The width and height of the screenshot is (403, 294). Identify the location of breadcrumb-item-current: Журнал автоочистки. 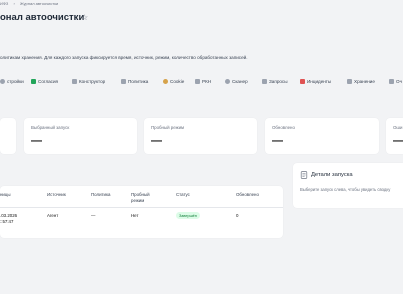
(39, 3).